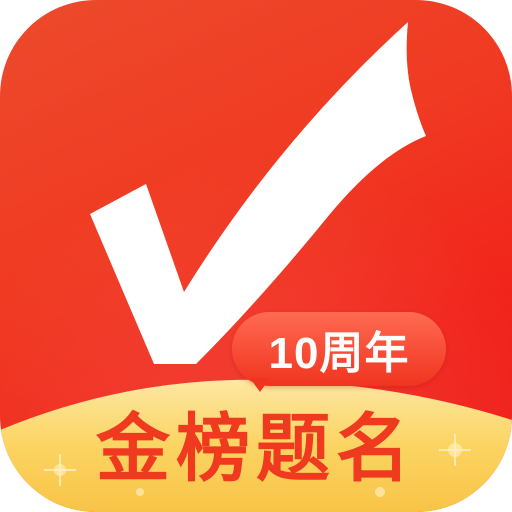  I want to click on badge-pointer, so click(260, 385).